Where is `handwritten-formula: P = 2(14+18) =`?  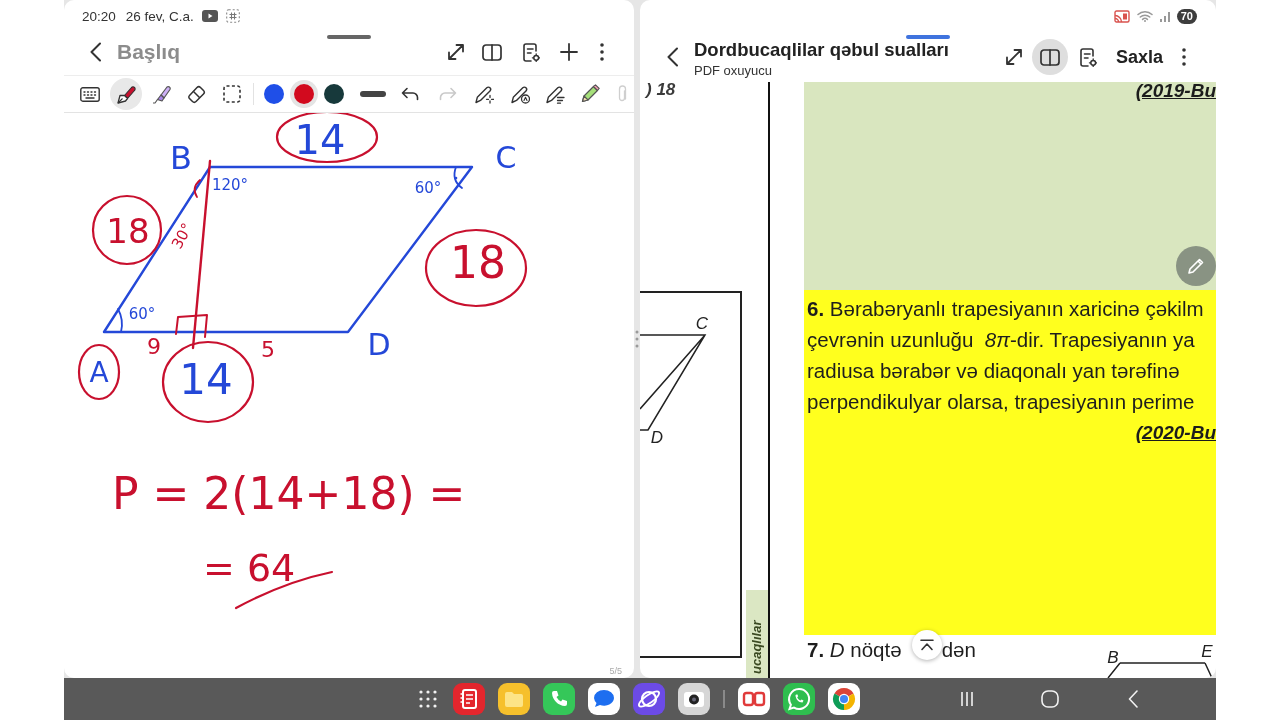
handwritten-formula: P = 2(14+18) = is located at coordinates (289, 493).